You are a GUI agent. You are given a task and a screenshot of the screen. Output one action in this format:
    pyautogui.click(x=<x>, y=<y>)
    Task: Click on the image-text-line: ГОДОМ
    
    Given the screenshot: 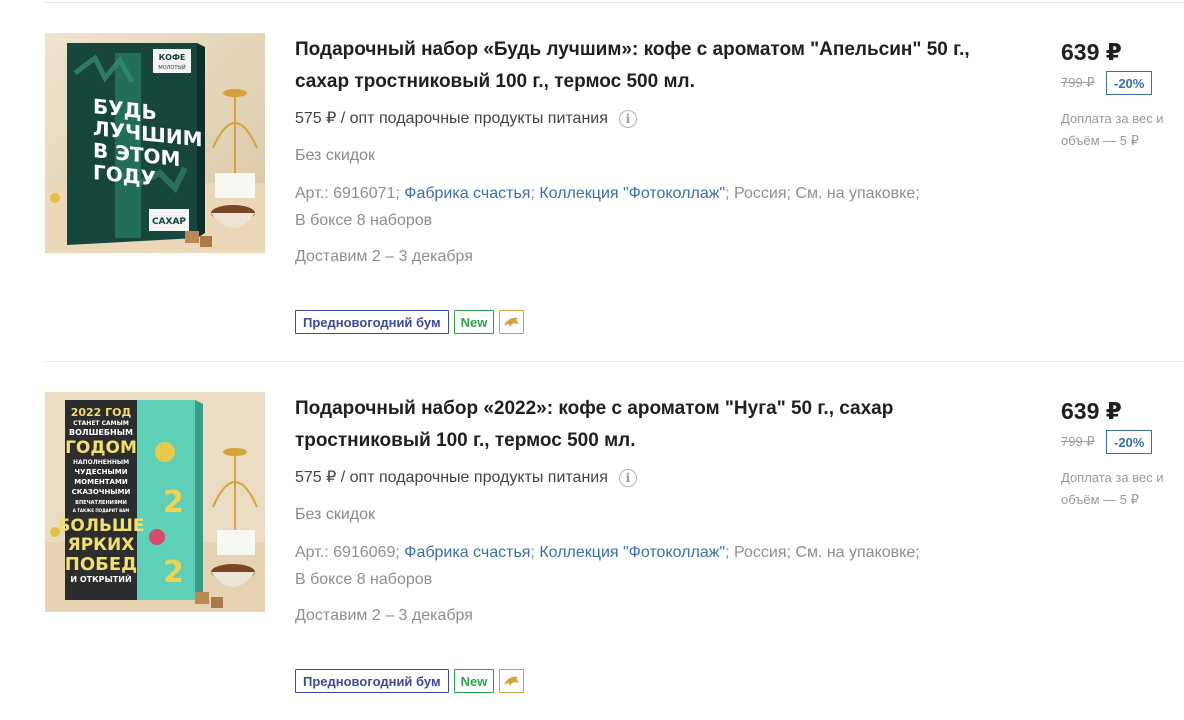 What is the action you would take?
    pyautogui.click(x=101, y=448)
    